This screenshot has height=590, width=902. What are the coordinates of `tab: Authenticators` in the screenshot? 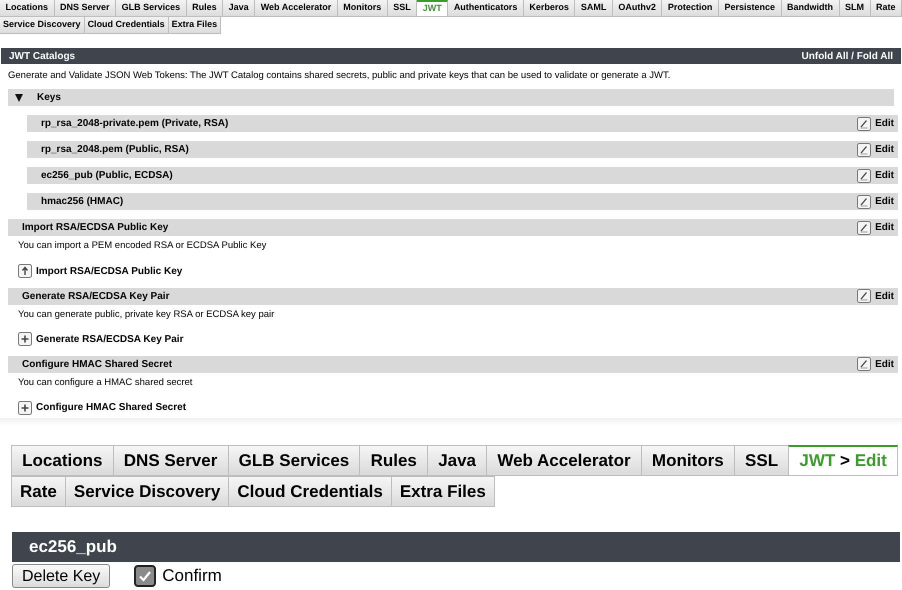 It's located at (486, 8).